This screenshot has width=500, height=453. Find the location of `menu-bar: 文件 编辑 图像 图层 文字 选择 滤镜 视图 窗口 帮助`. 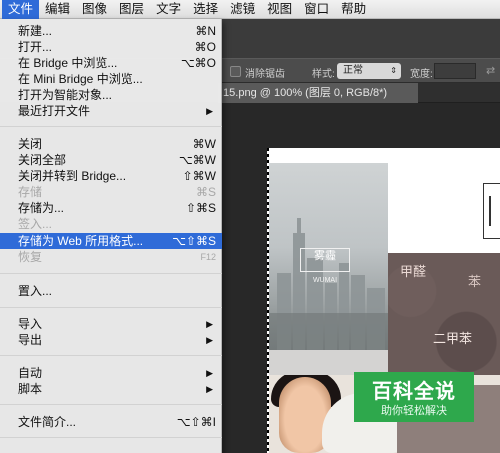

menu-bar: 文件 编辑 图像 图层 文字 选择 滤镜 视图 窗口 帮助 is located at coordinates (250, 9).